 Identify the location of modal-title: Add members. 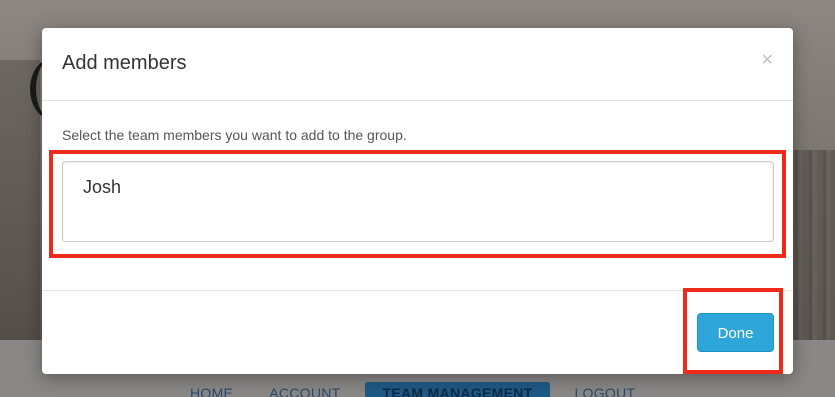
(124, 63).